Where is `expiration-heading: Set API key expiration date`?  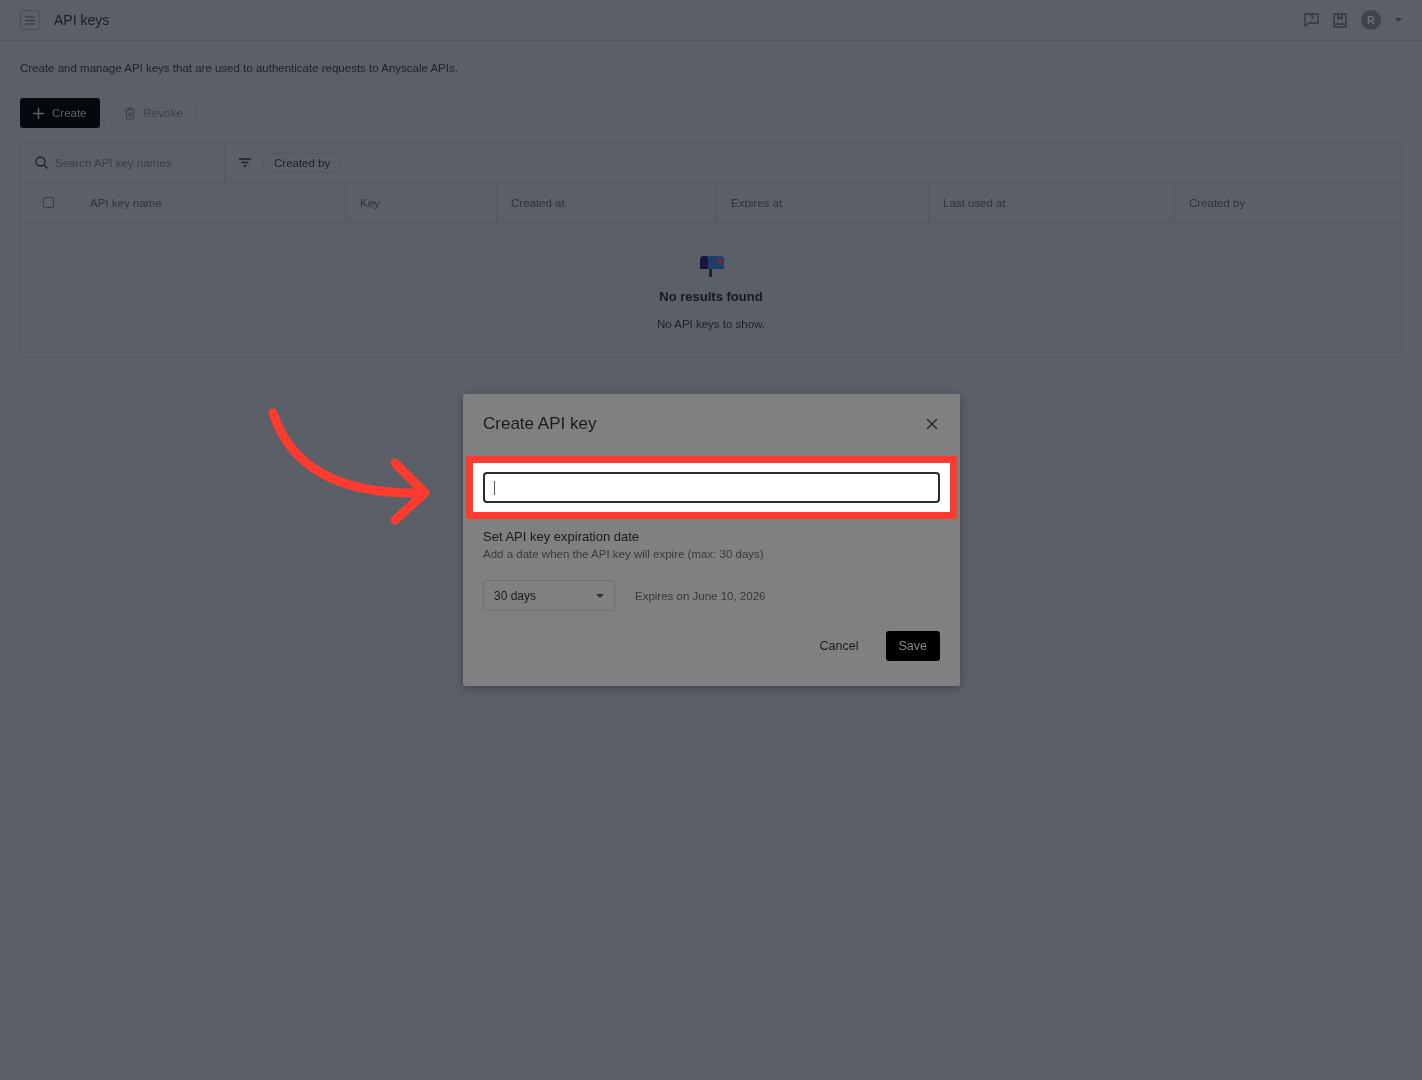
expiration-heading: Set API key expiration date is located at coordinates (562, 536).